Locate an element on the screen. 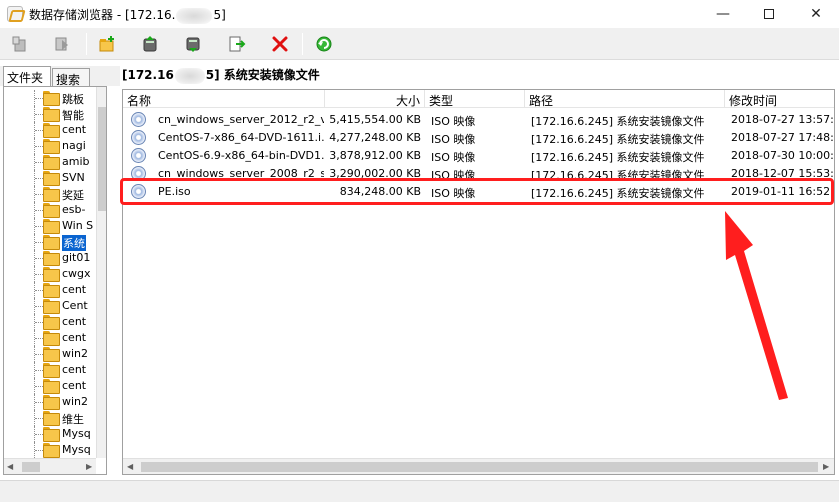  upload-button is located at coordinates (20, 44).